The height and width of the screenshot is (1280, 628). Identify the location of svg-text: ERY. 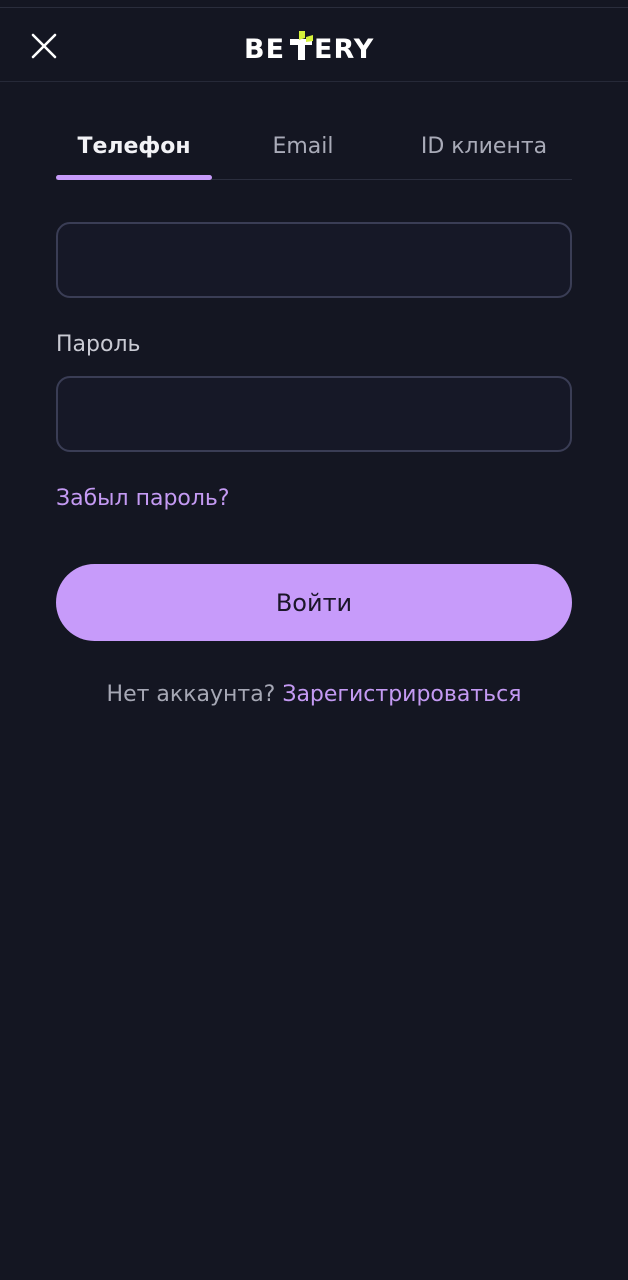
(344, 48).